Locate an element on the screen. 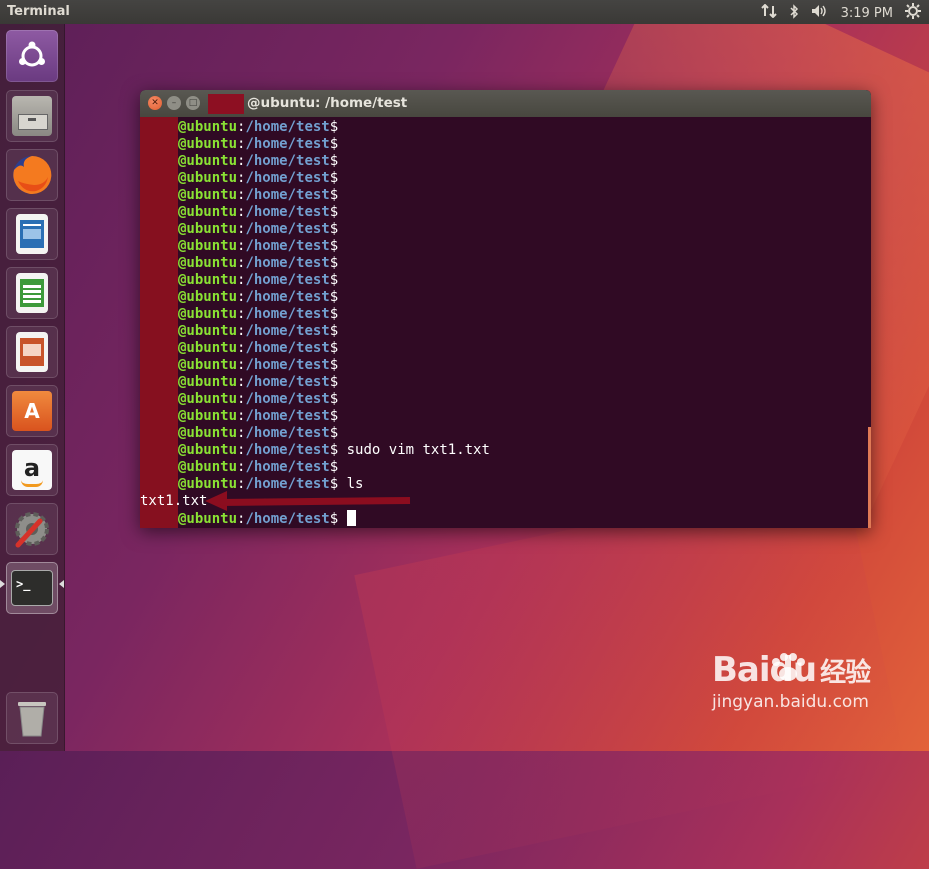 This screenshot has width=929, height=869. ubuntu-software-button: A is located at coordinates (32, 411).